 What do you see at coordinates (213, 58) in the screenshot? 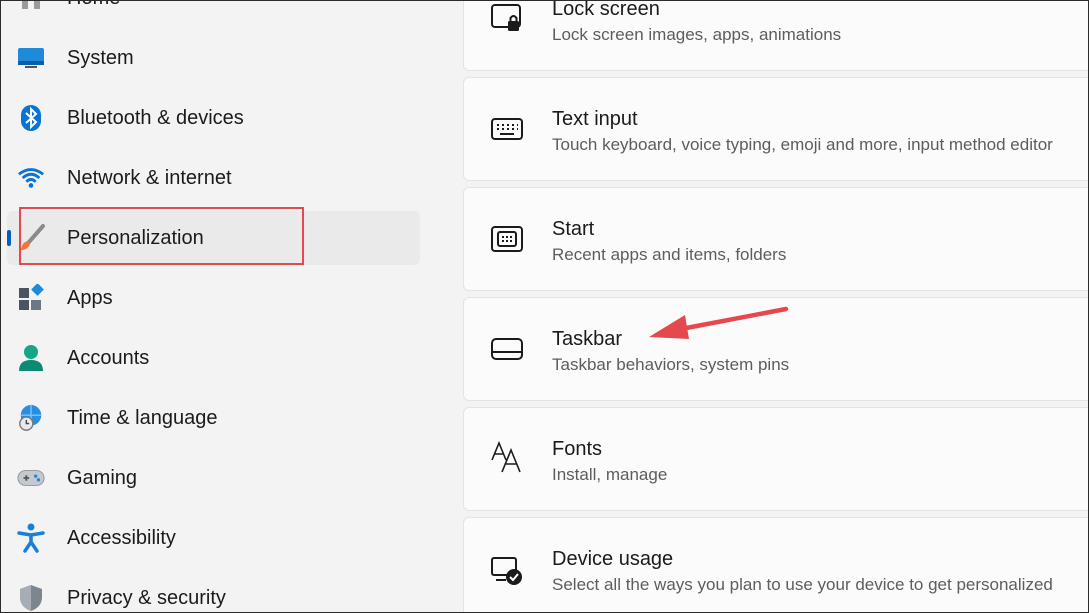
I see `sidebar-item-system: System` at bounding box center [213, 58].